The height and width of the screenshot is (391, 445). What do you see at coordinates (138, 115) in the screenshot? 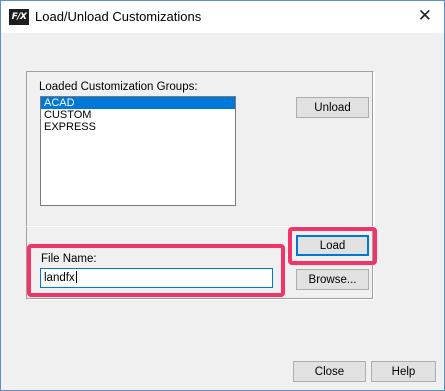
I see `list-item-custom: CUSTOM` at bounding box center [138, 115].